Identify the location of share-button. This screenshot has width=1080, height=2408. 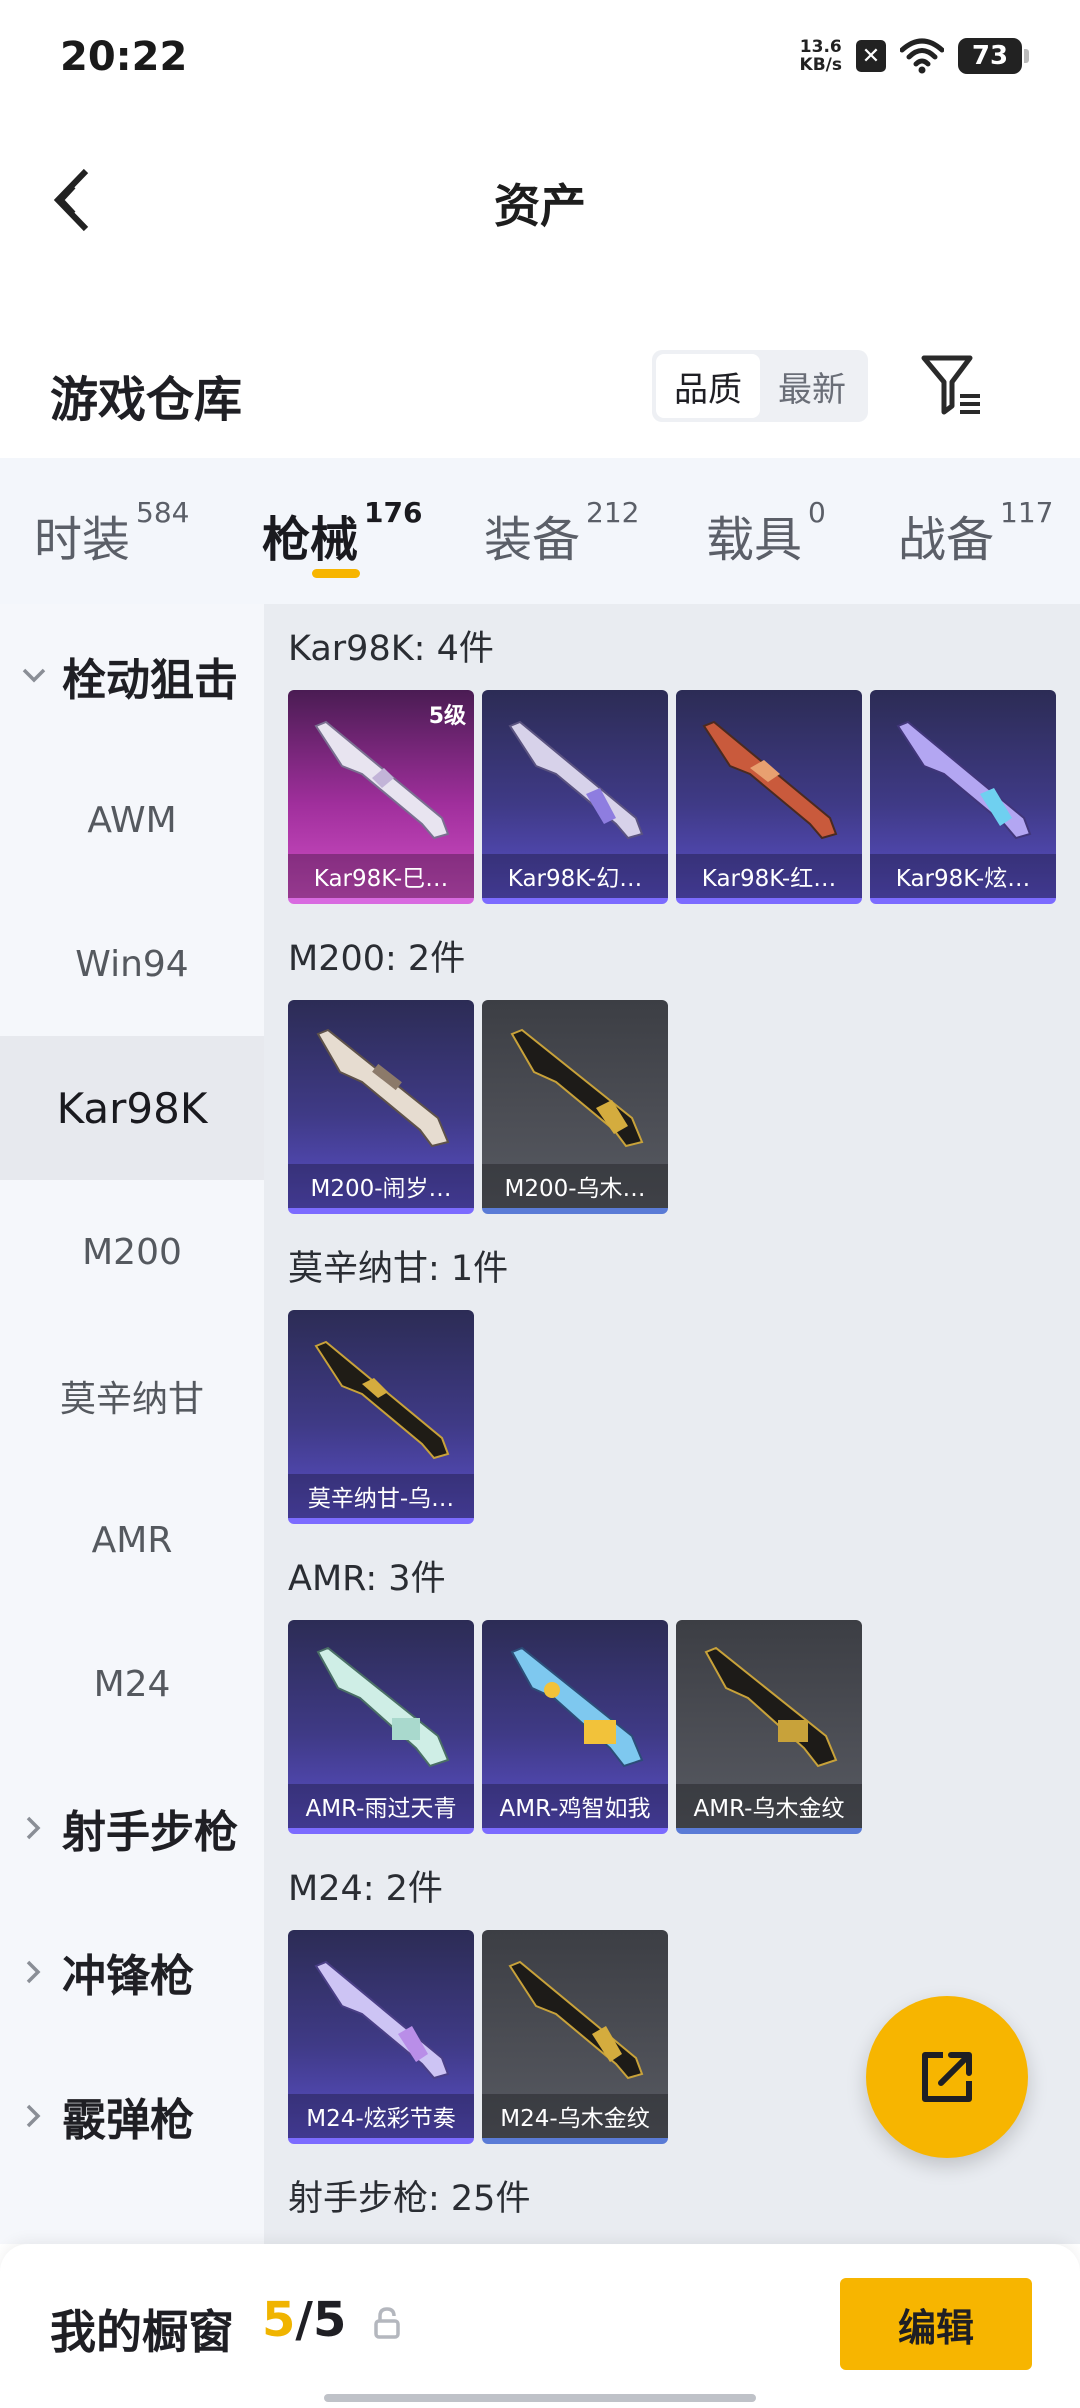
(947, 2077).